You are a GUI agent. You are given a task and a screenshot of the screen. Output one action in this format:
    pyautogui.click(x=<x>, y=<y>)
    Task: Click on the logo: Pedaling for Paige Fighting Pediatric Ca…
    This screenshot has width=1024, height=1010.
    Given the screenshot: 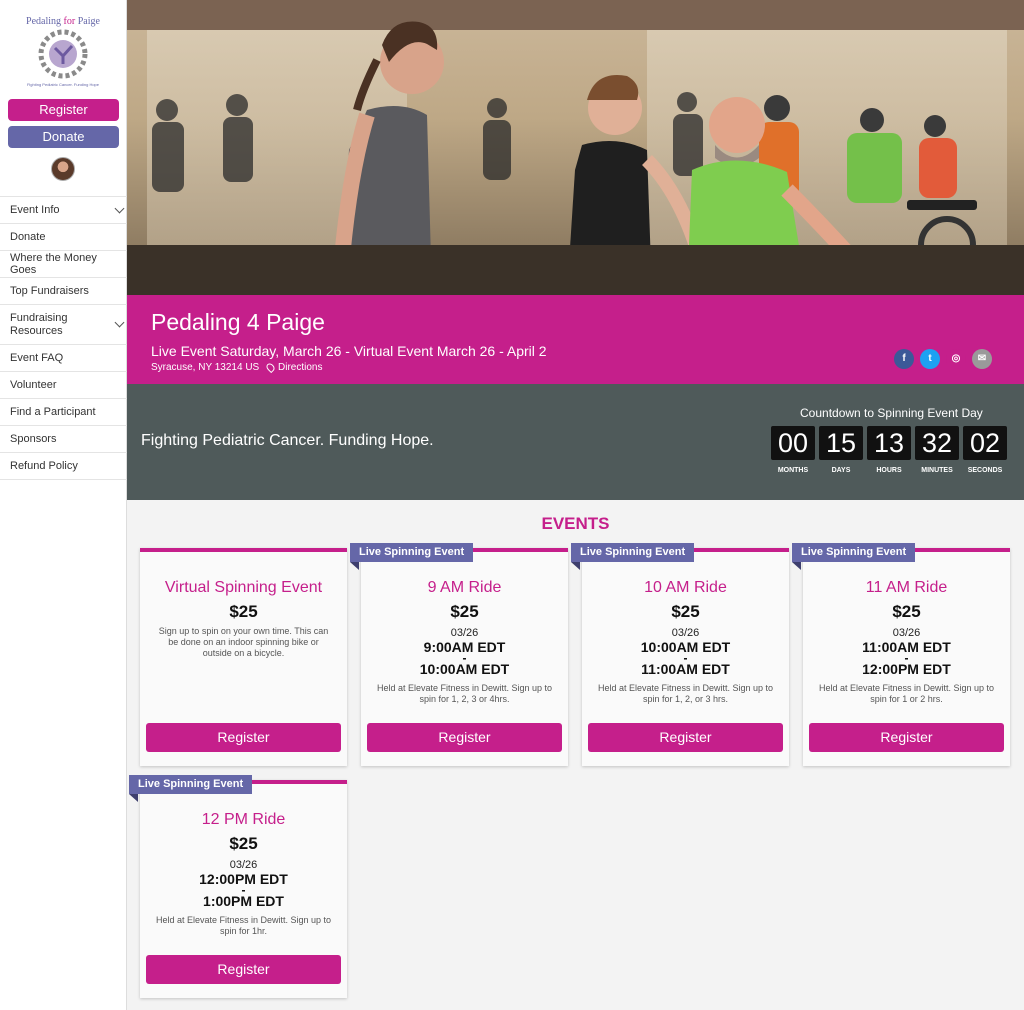 What is the action you would take?
    pyautogui.click(x=63, y=51)
    